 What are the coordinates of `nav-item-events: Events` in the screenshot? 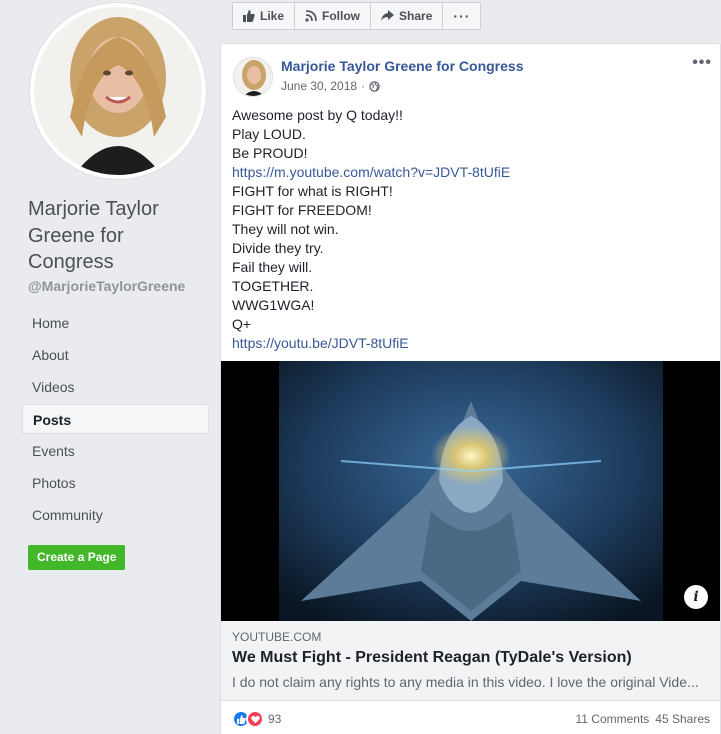 It's located at (115, 451).